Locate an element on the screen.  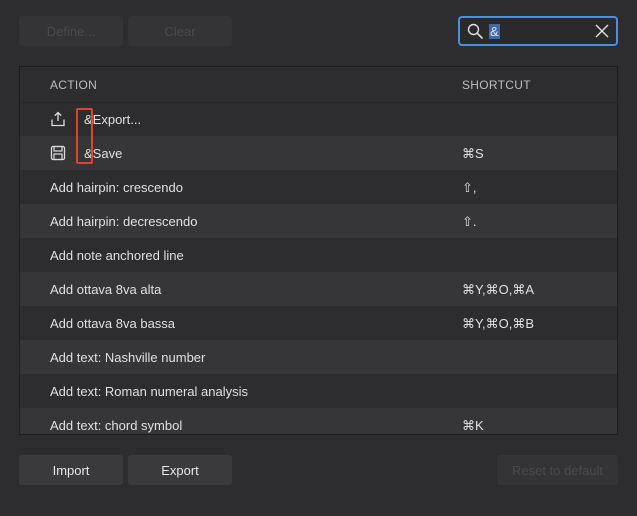
table-row: Add ottava 8va bassa ⌘Y,⌘O,⌘B is located at coordinates (318, 323).